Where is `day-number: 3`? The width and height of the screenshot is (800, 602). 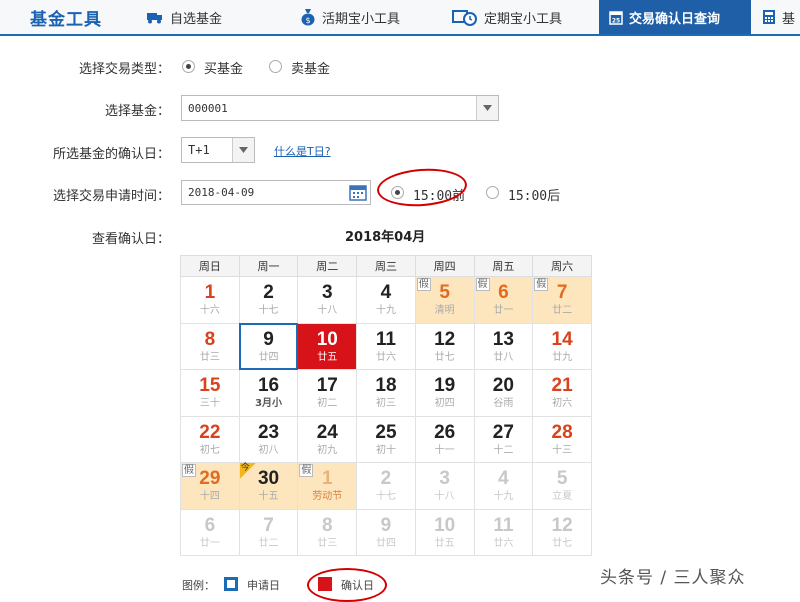
day-number: 3 is located at coordinates (444, 478).